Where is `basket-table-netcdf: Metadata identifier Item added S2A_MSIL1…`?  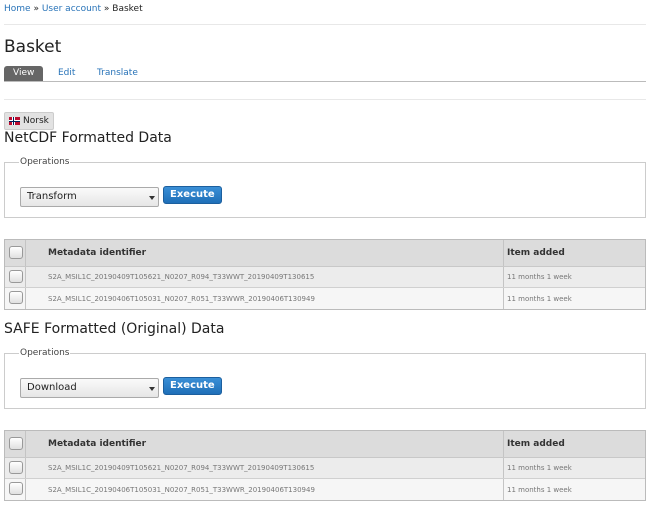
basket-table-netcdf: Metadata identifier Item added S2A_MSIL1… is located at coordinates (325, 274).